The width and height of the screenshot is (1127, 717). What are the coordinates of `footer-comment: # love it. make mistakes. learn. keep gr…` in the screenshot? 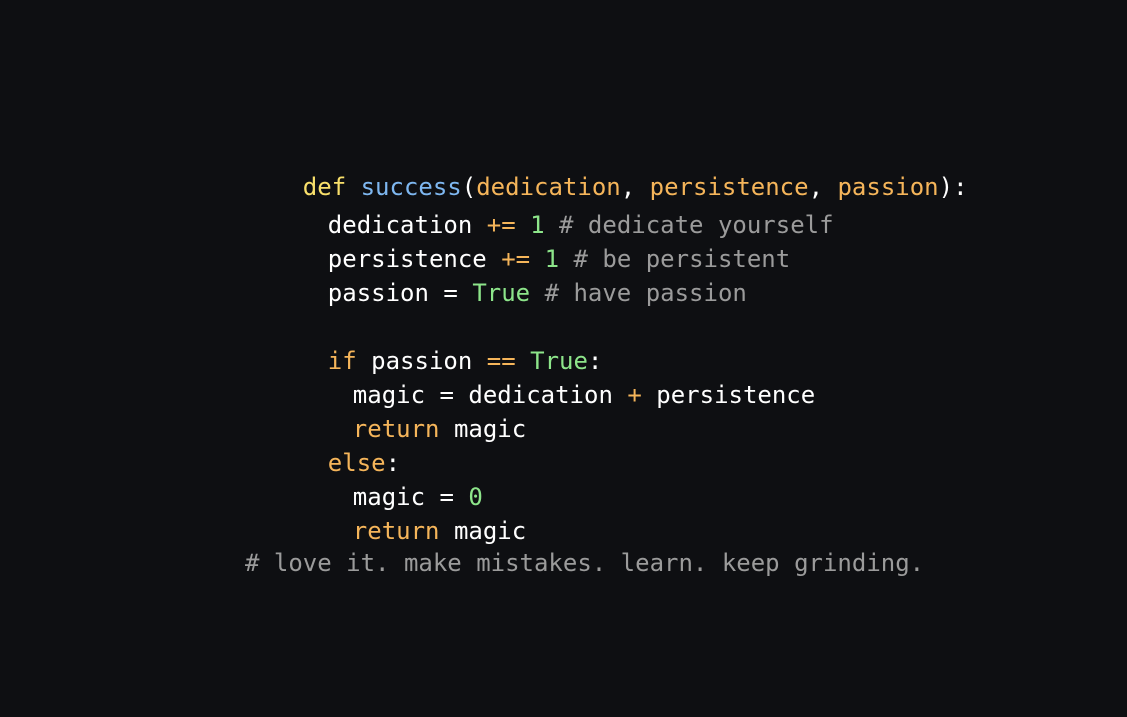 It's located at (585, 563).